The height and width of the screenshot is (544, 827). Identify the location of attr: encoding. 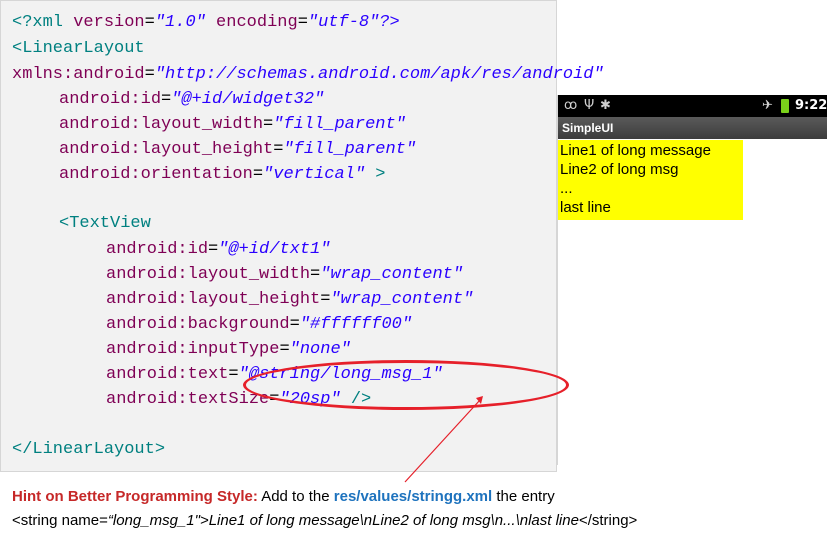
(251, 22).